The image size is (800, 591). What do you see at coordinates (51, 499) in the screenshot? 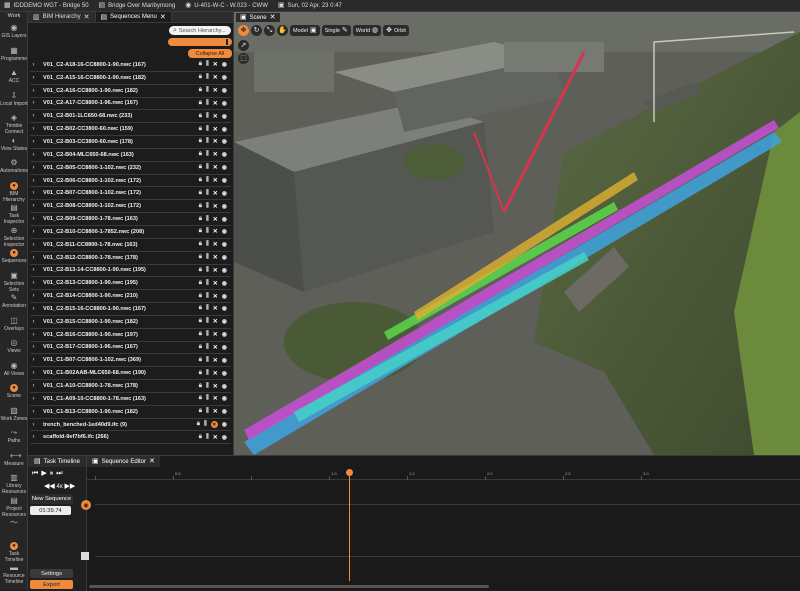
I see `new-sequence-button: New Sequence` at bounding box center [51, 499].